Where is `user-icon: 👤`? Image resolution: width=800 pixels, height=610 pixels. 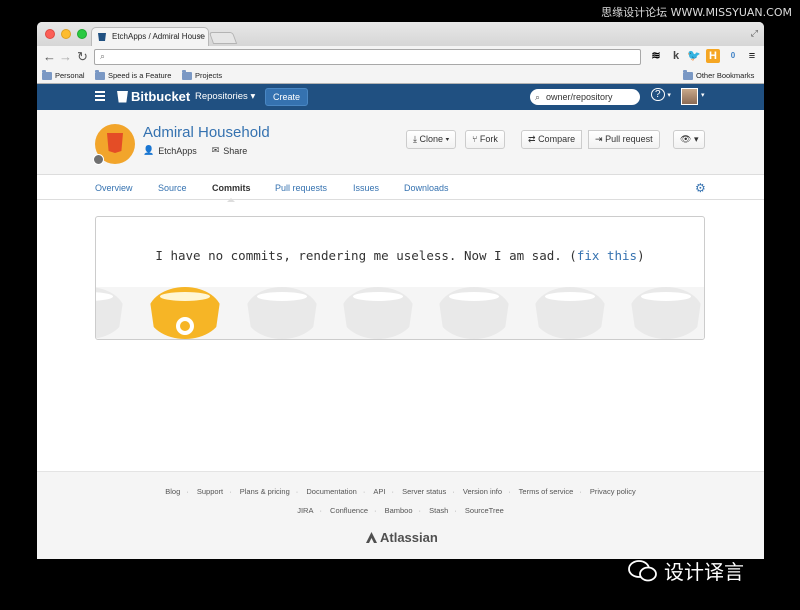
user-icon: 👤 is located at coordinates (149, 150).